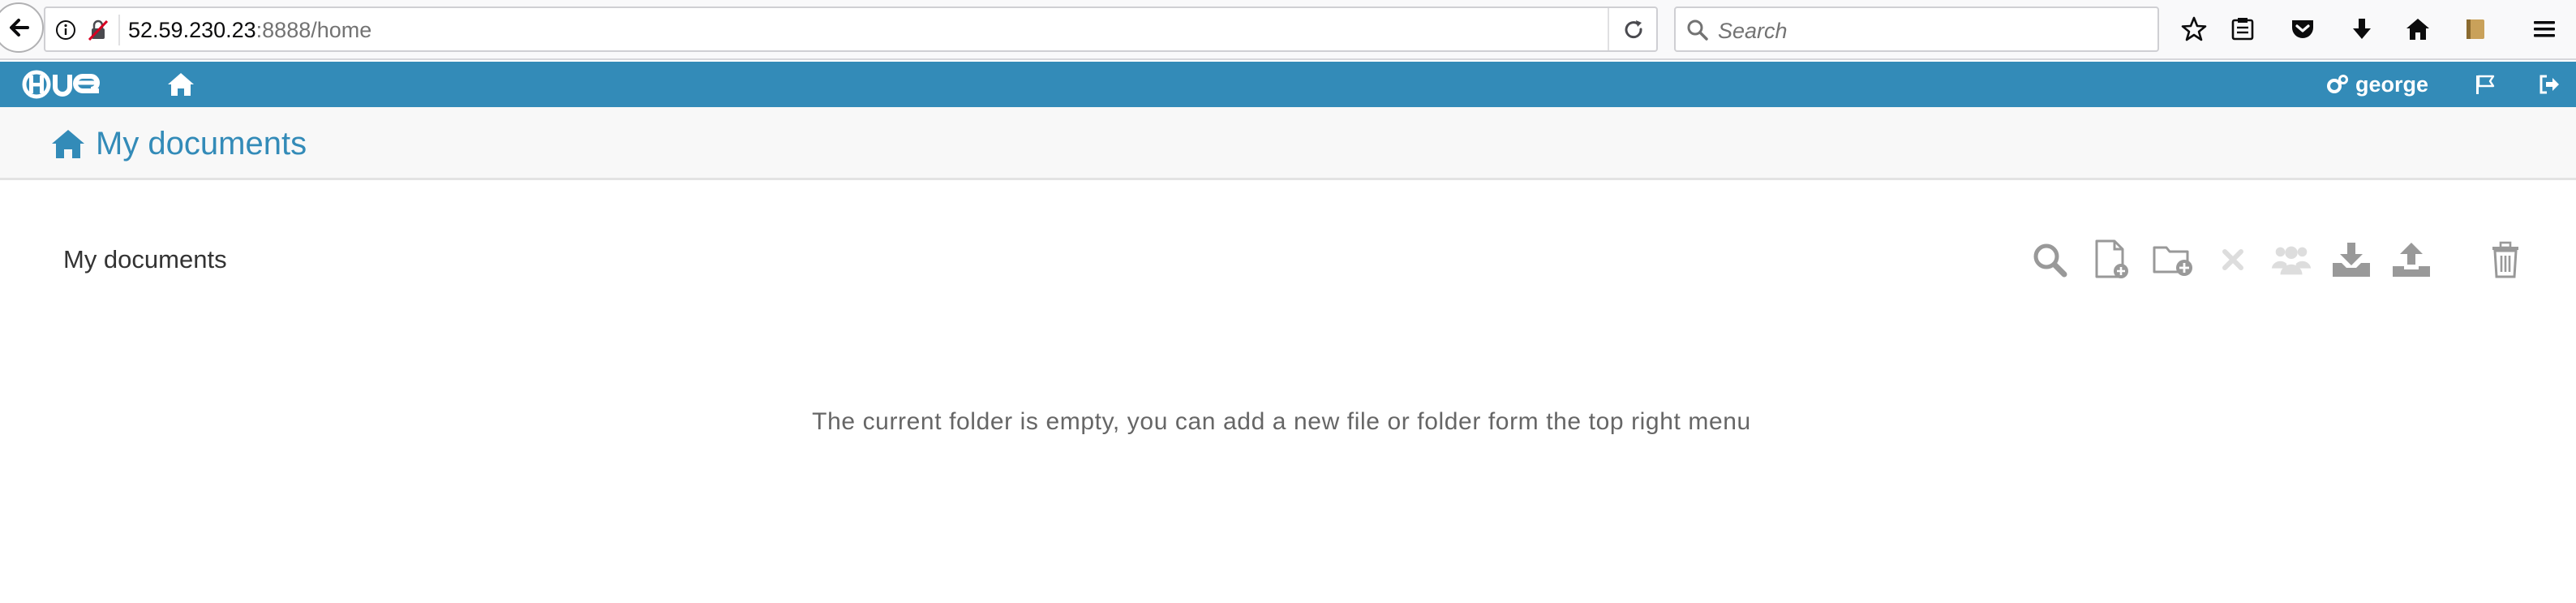 Image resolution: width=2576 pixels, height=603 pixels. What do you see at coordinates (2392, 84) in the screenshot?
I see `username: george` at bounding box center [2392, 84].